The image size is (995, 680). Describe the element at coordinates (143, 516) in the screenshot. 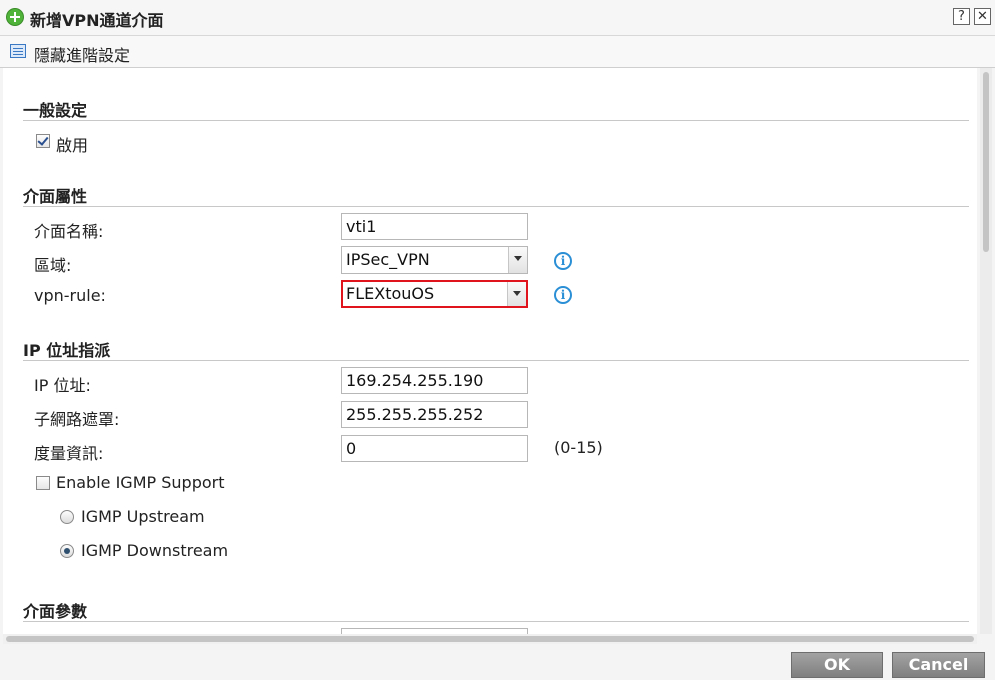

I see `igmp-upstream-label: IGMP Upstream` at that location.